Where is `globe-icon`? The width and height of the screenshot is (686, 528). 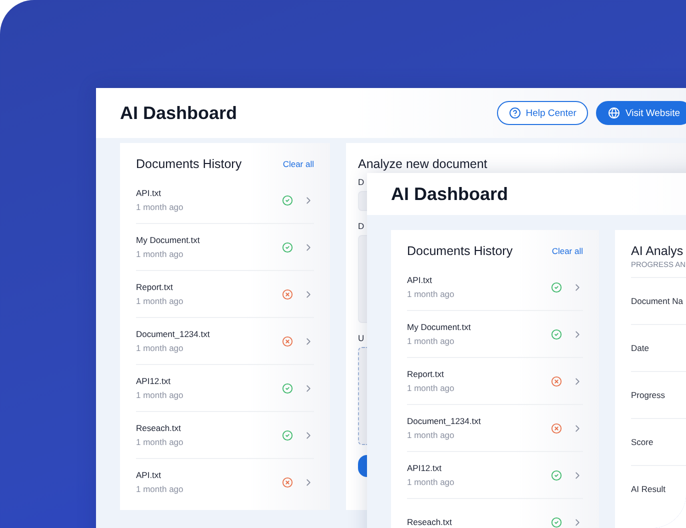
globe-icon is located at coordinates (614, 113).